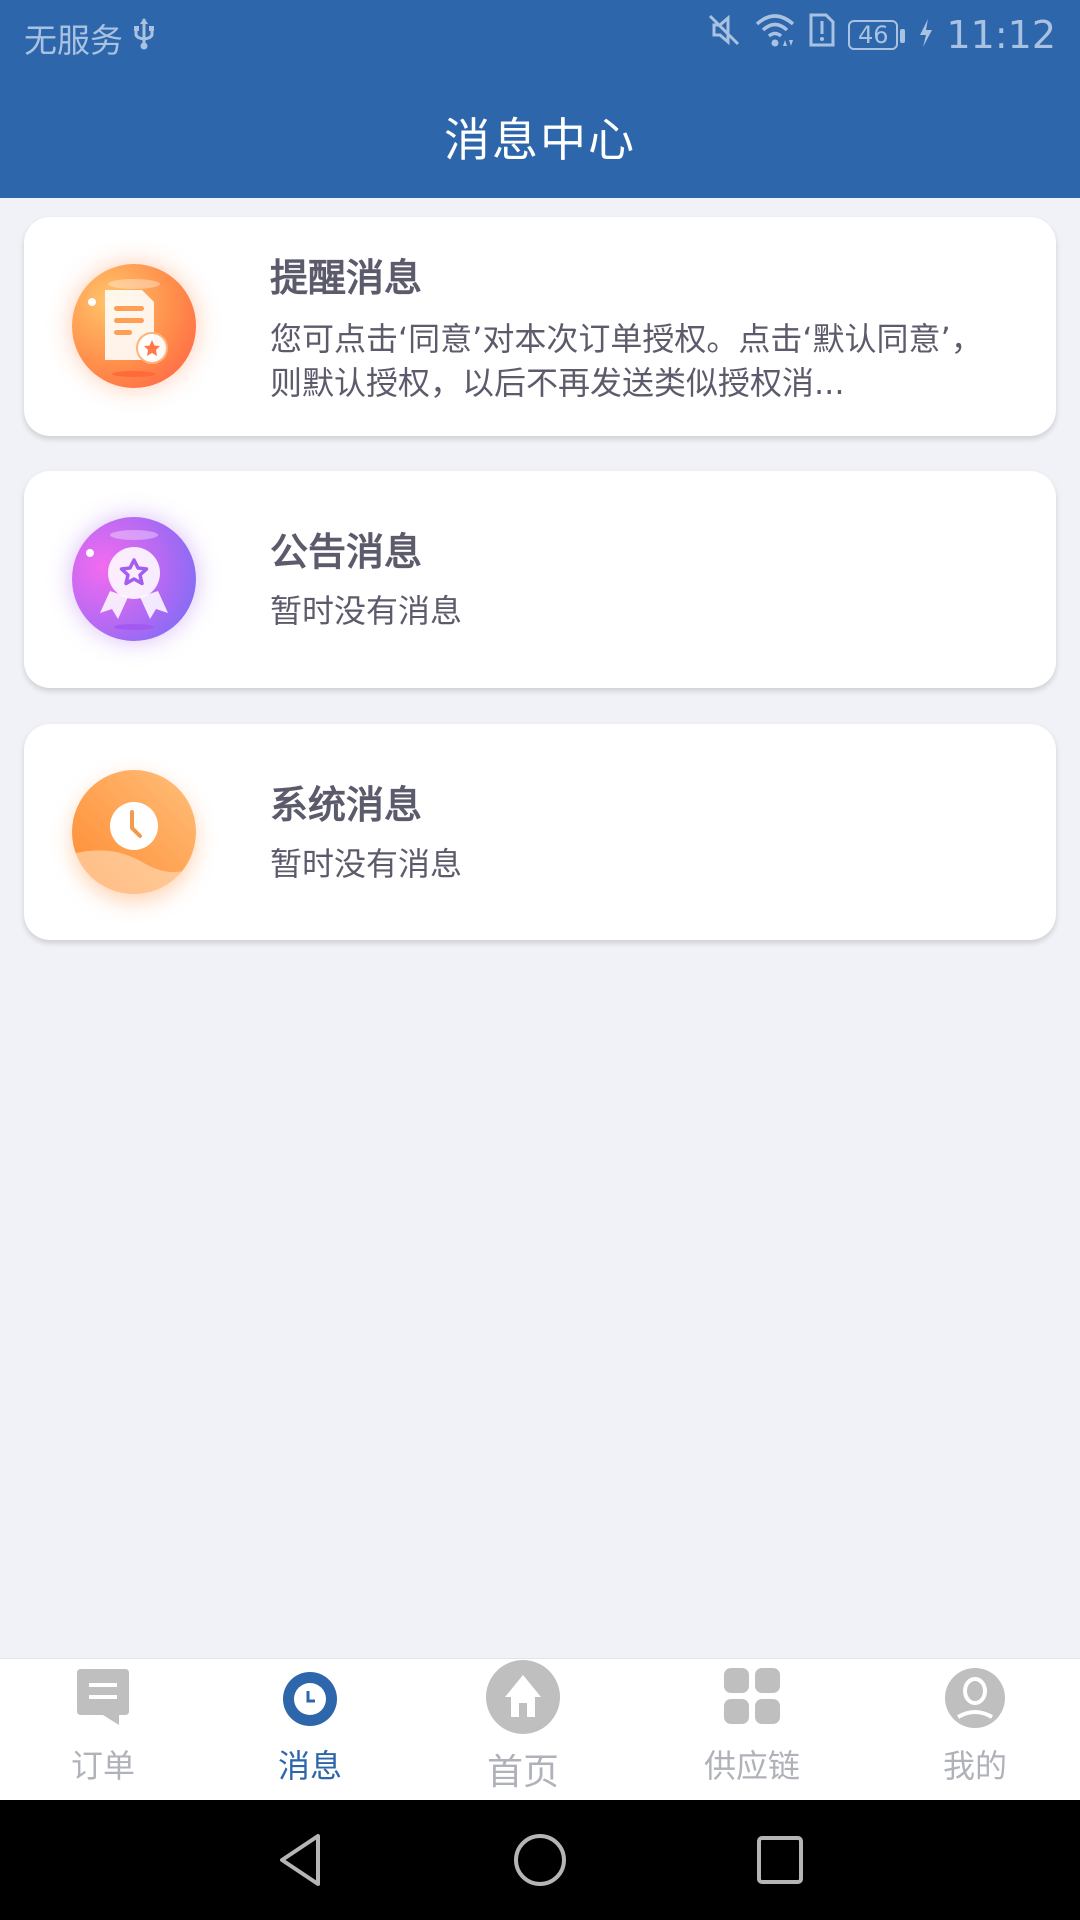 This screenshot has height=1920, width=1080. What do you see at coordinates (300, 1860) in the screenshot?
I see `back-icon` at bounding box center [300, 1860].